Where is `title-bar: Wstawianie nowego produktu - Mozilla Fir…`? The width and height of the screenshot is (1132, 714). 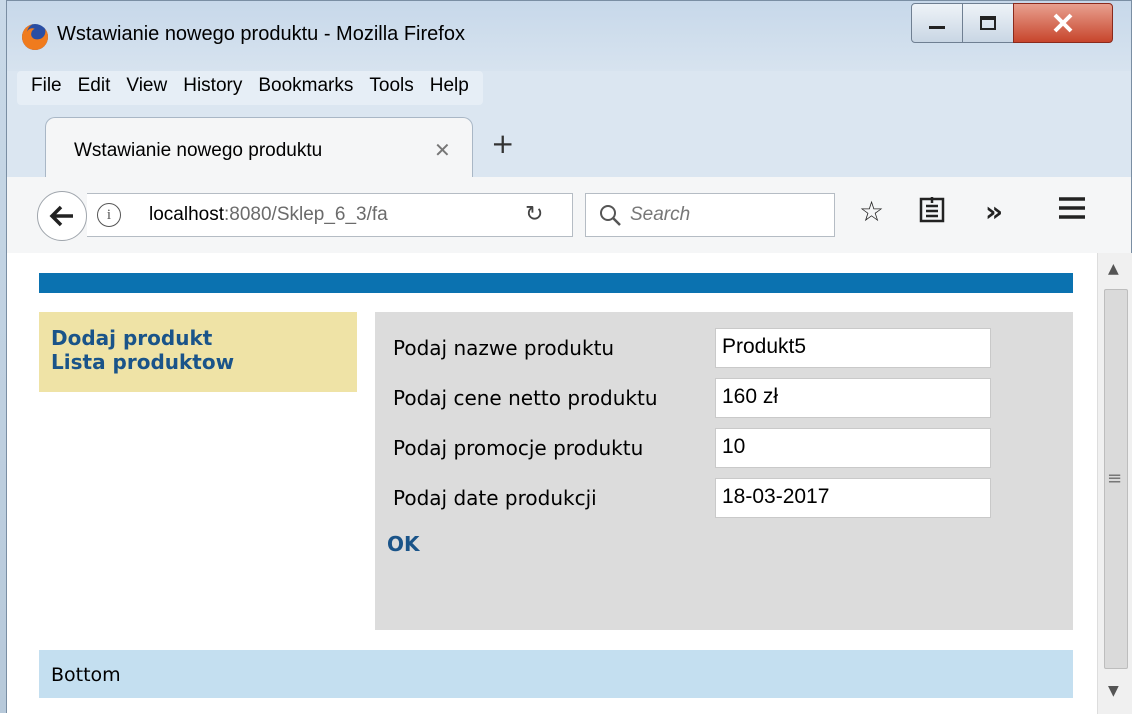 title-bar: Wstawianie nowego produktu - Mozilla Fir… is located at coordinates (569, 36).